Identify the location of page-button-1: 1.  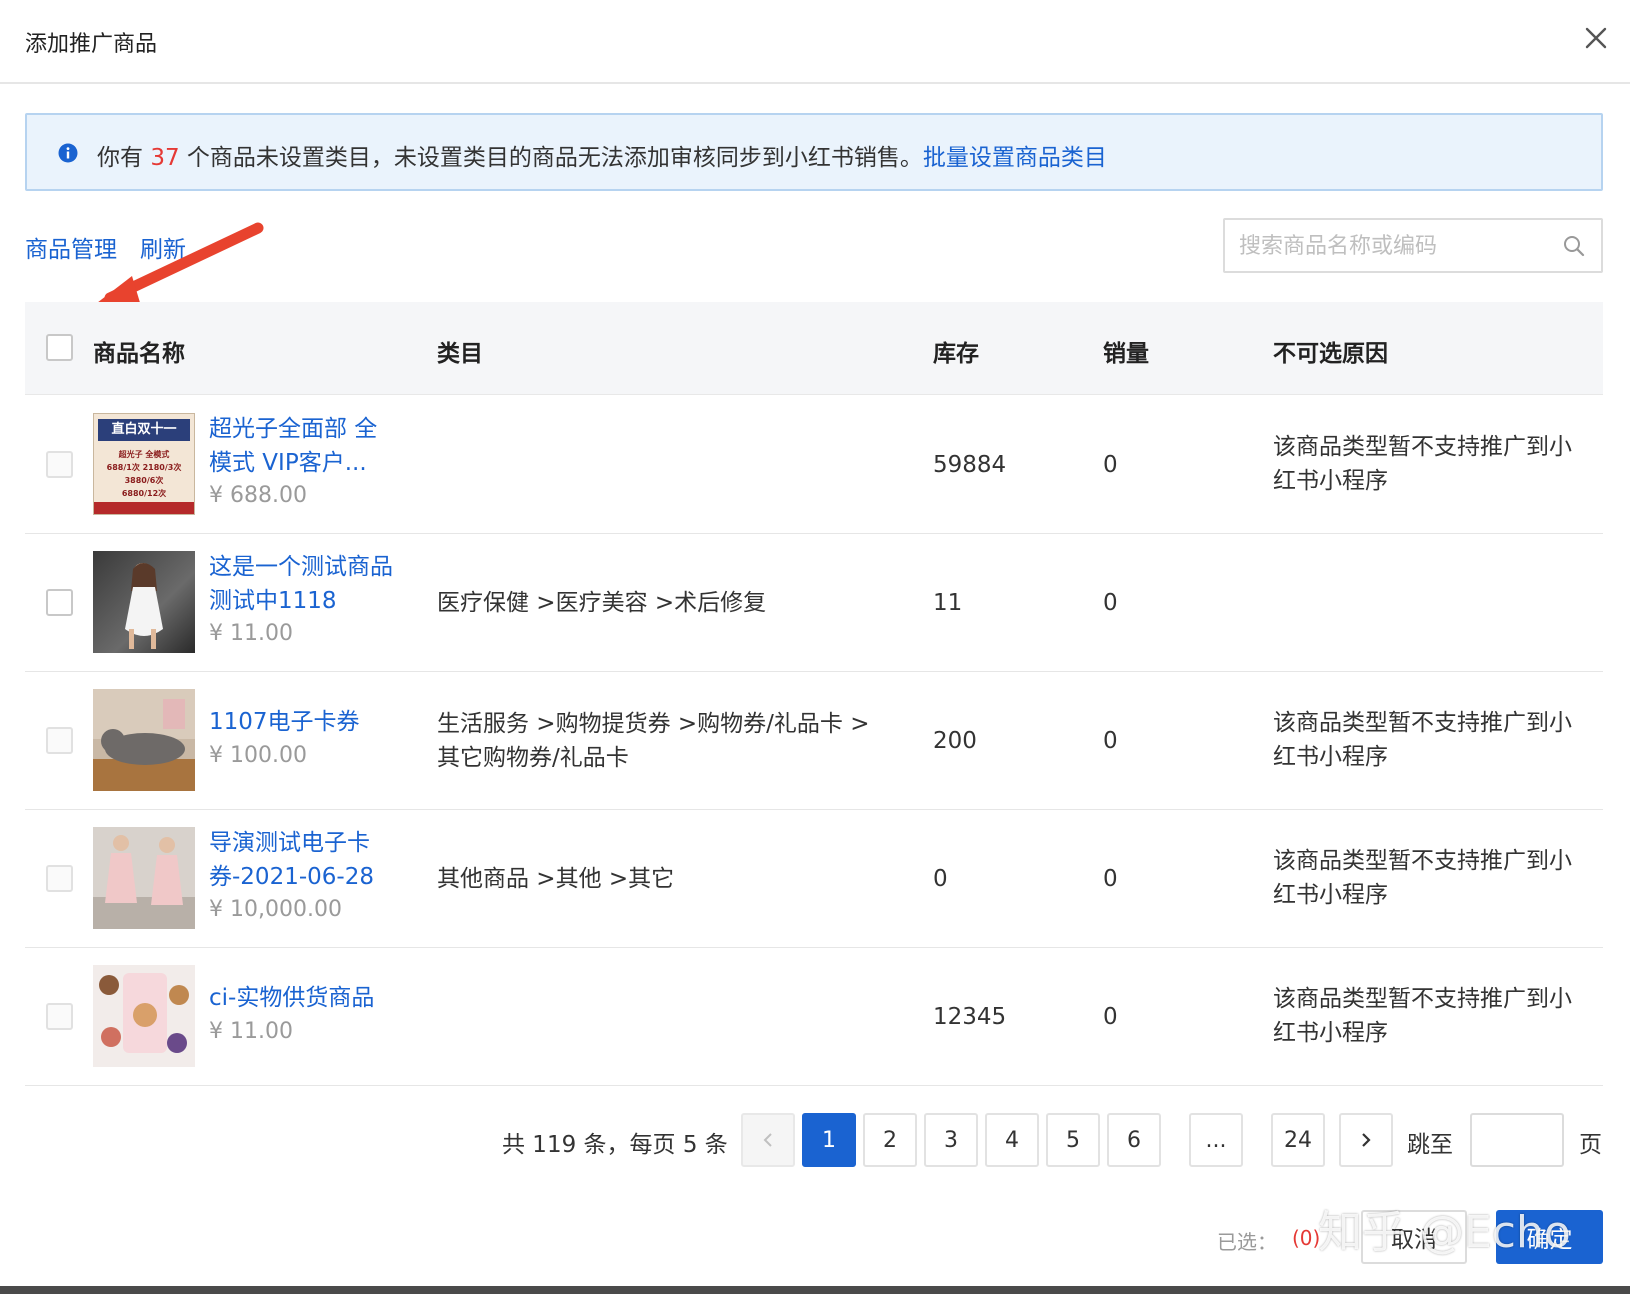
(829, 1140).